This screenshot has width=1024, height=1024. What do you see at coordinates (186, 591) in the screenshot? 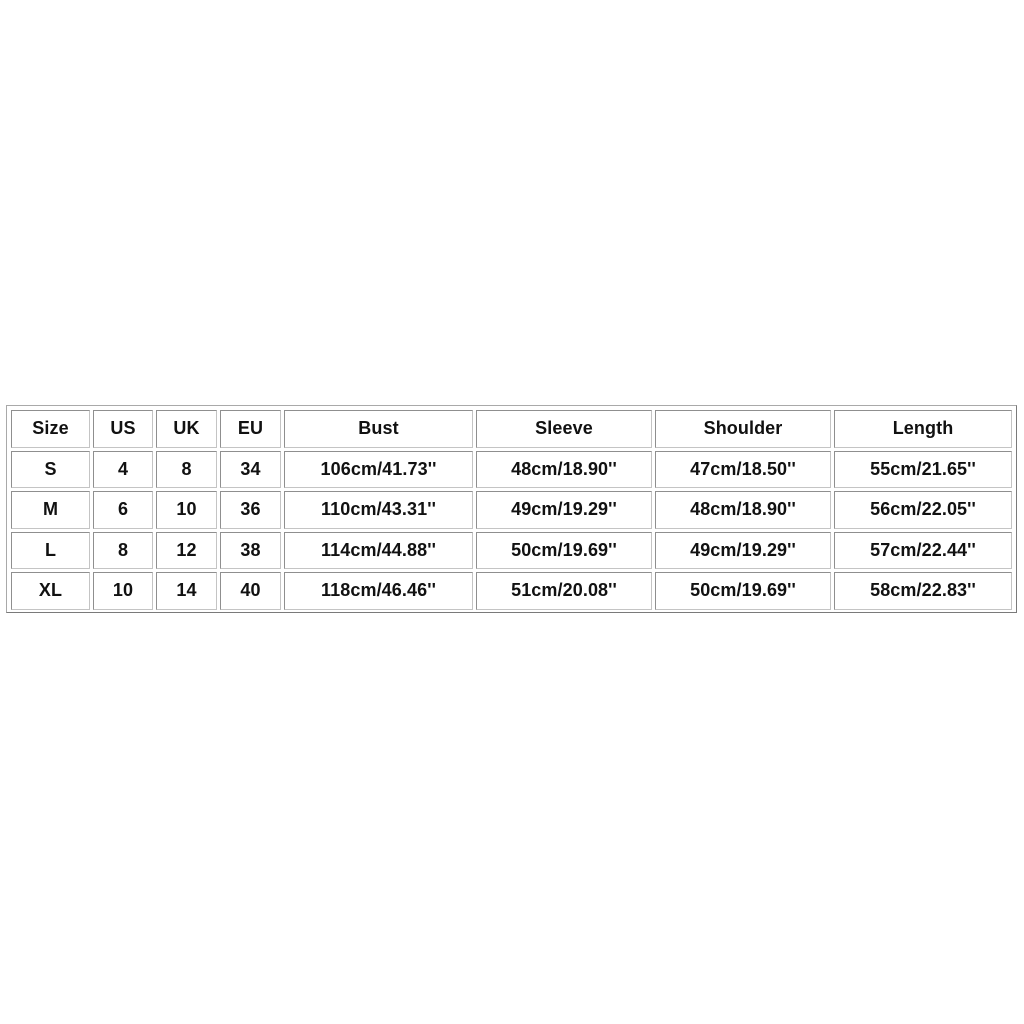
I see `cell-uk: 14` at bounding box center [186, 591].